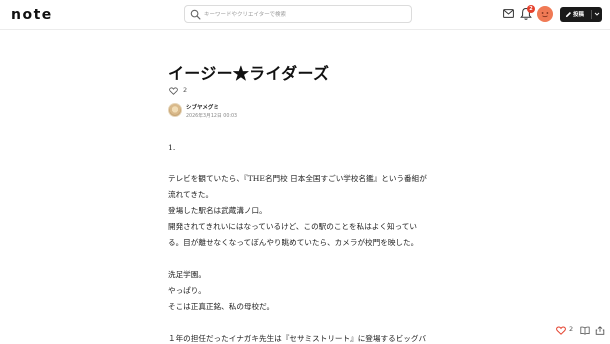  Describe the element at coordinates (187, 274) in the screenshot. I see `body-line: 洗足学園。` at that location.